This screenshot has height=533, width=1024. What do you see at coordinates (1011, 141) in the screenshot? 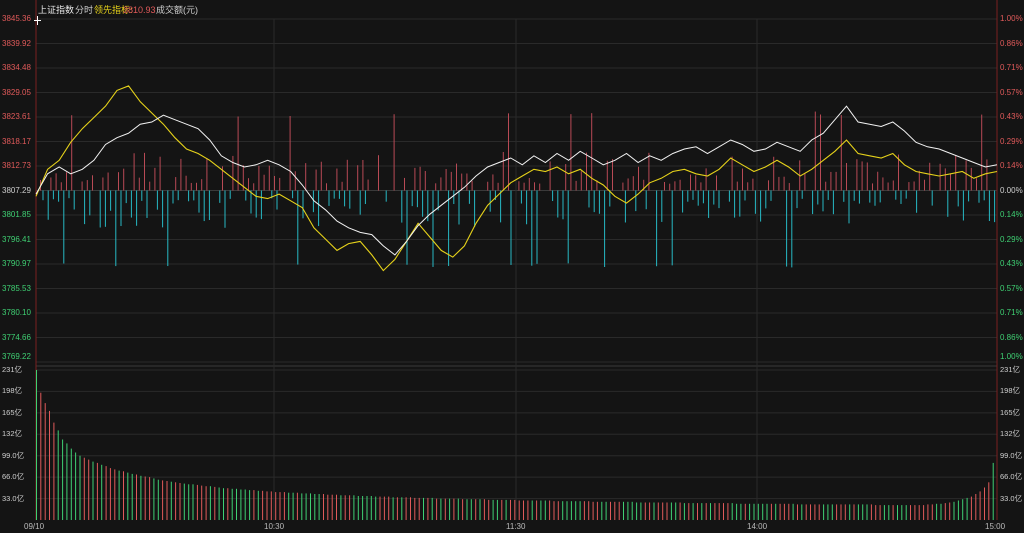
I see `price-axis-tick-right: 0.29%` at bounding box center [1011, 141].